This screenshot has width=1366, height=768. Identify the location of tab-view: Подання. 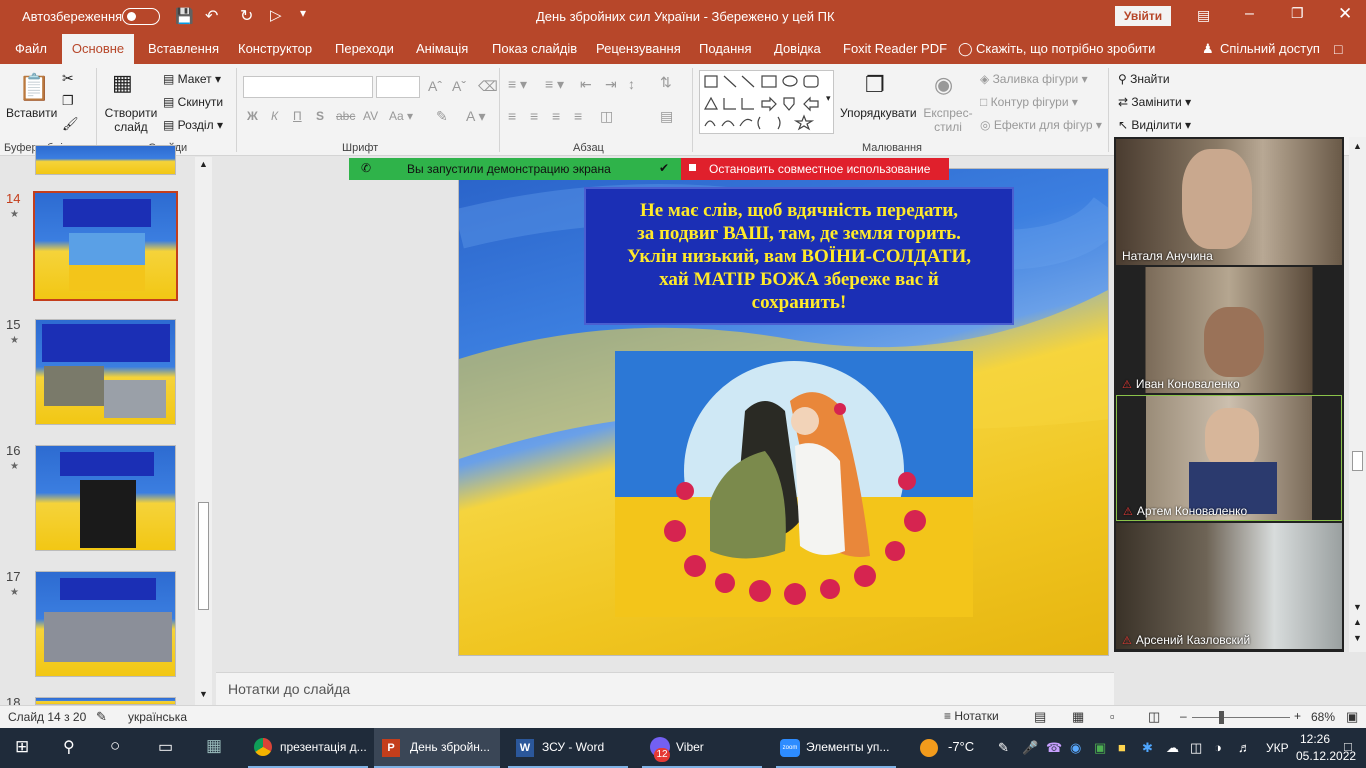
(725, 48).